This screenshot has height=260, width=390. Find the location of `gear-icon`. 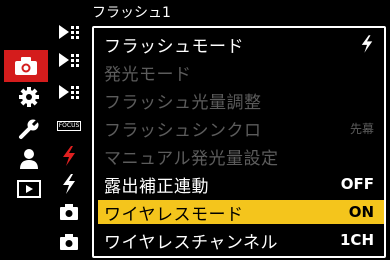

gear-icon is located at coordinates (29, 97).